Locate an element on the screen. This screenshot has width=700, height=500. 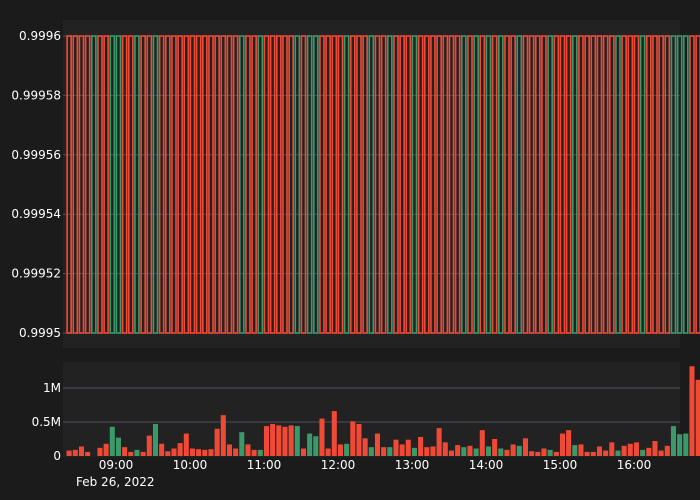
x-tick-label: 14:00 is located at coordinates (486, 465).